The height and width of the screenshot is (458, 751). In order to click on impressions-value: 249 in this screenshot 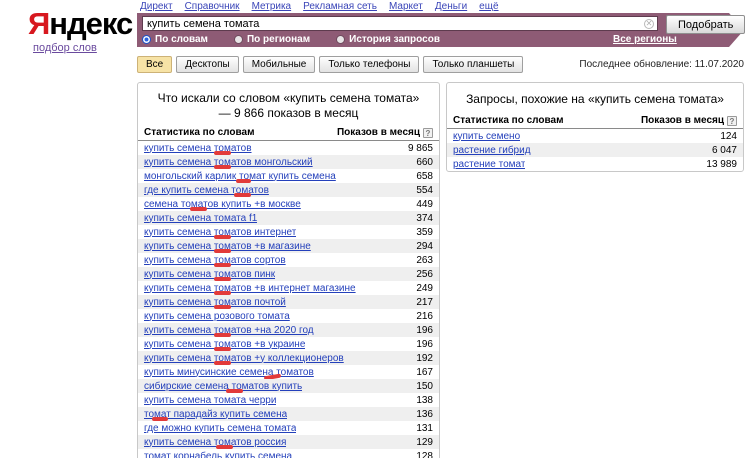, I will do `click(424, 288)`.